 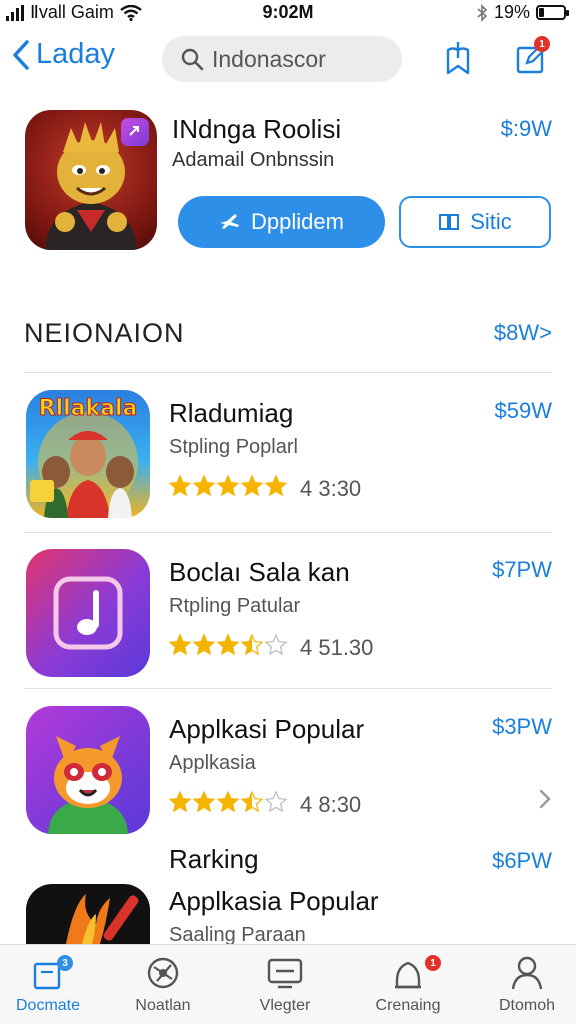 I want to click on rating-value: 4 8:30, so click(x=331, y=804).